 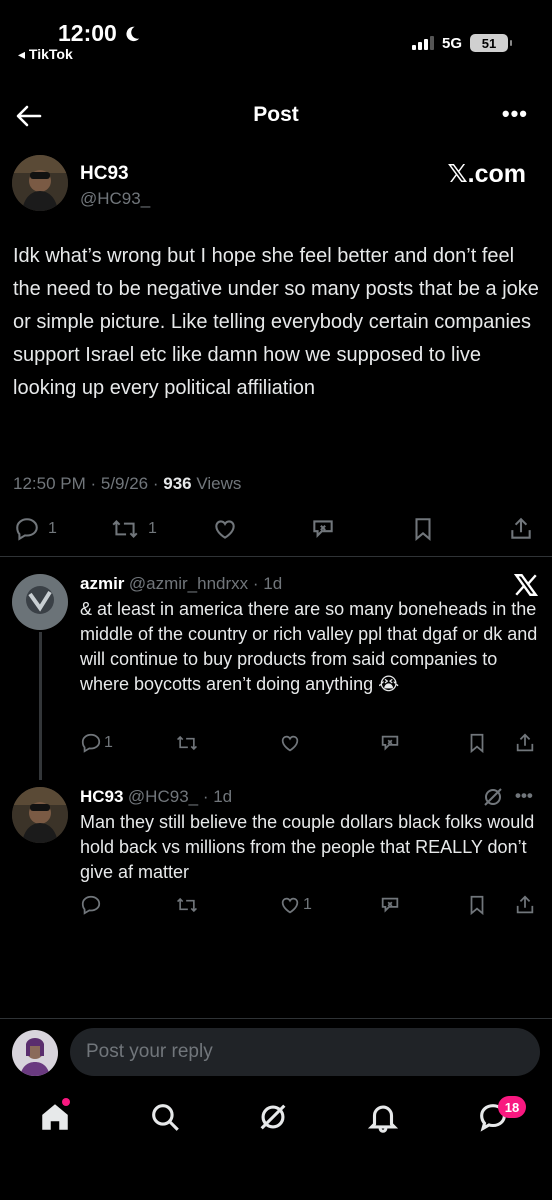 I want to click on tab-home, so click(x=56, y=1118).